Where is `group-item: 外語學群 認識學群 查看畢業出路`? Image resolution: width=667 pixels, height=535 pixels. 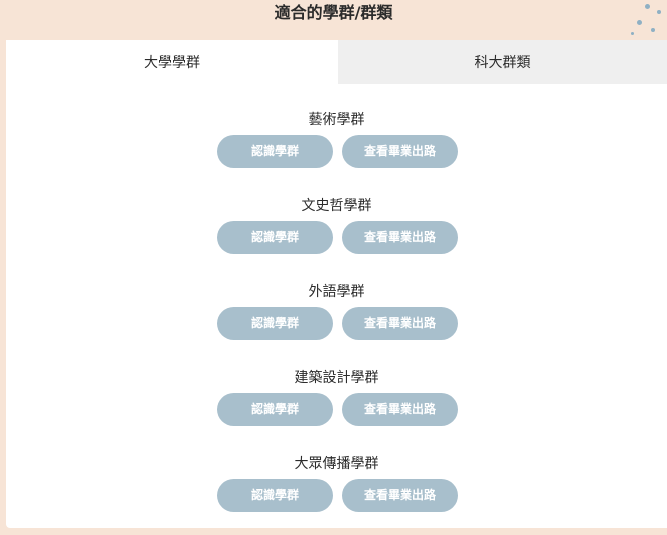 group-item: 外語學群 認識學群 查看畢業出路 is located at coordinates (336, 316).